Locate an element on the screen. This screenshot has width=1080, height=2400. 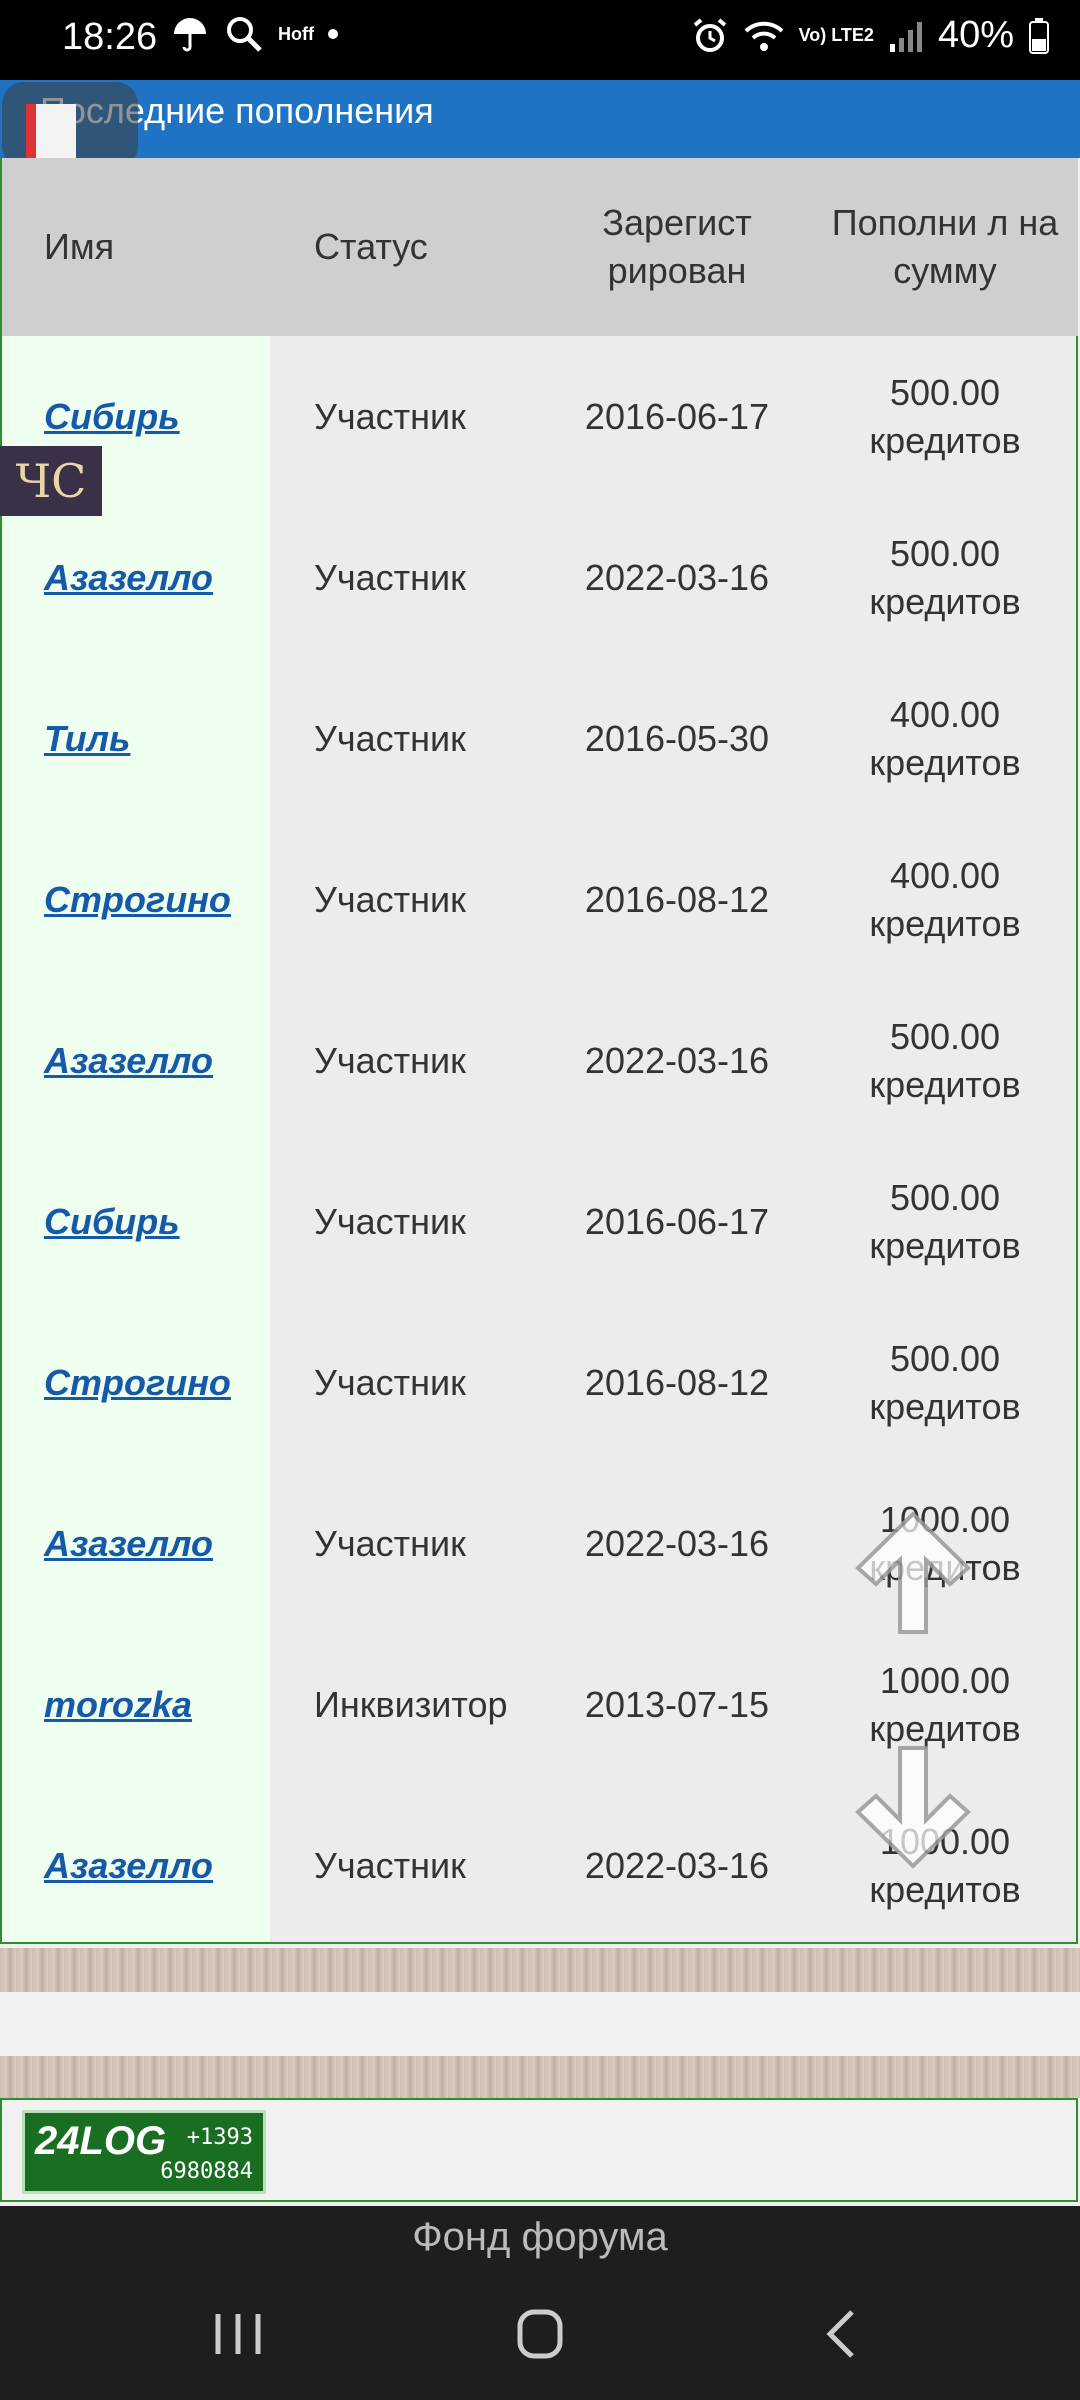
header-status: Статус is located at coordinates (371, 246).